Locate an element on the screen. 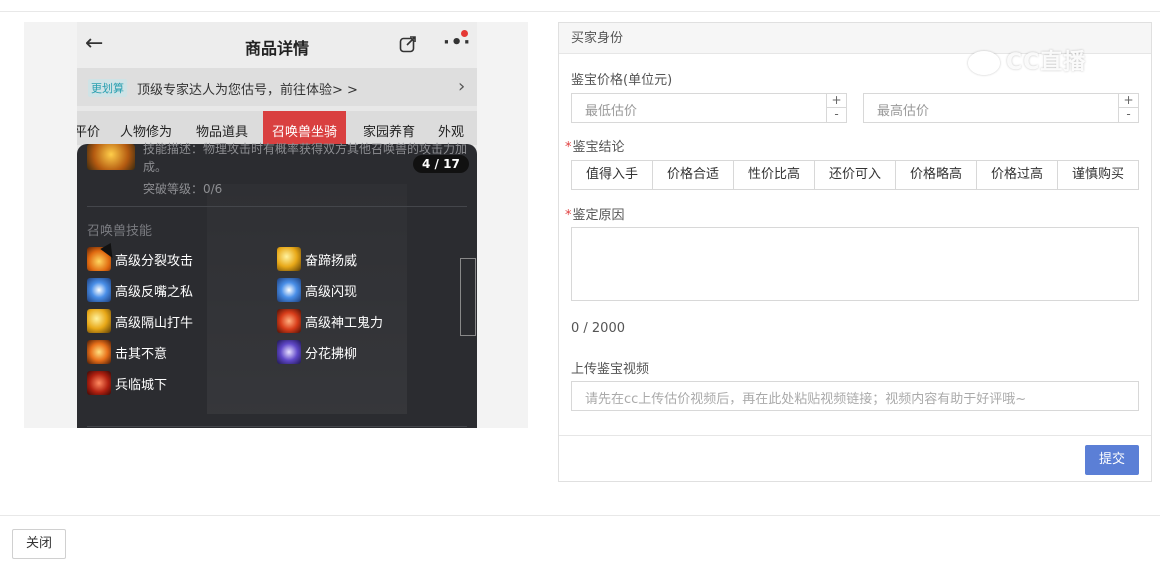 This screenshot has width=1160, height=570. char-count: 0 / 2000 is located at coordinates (598, 328).